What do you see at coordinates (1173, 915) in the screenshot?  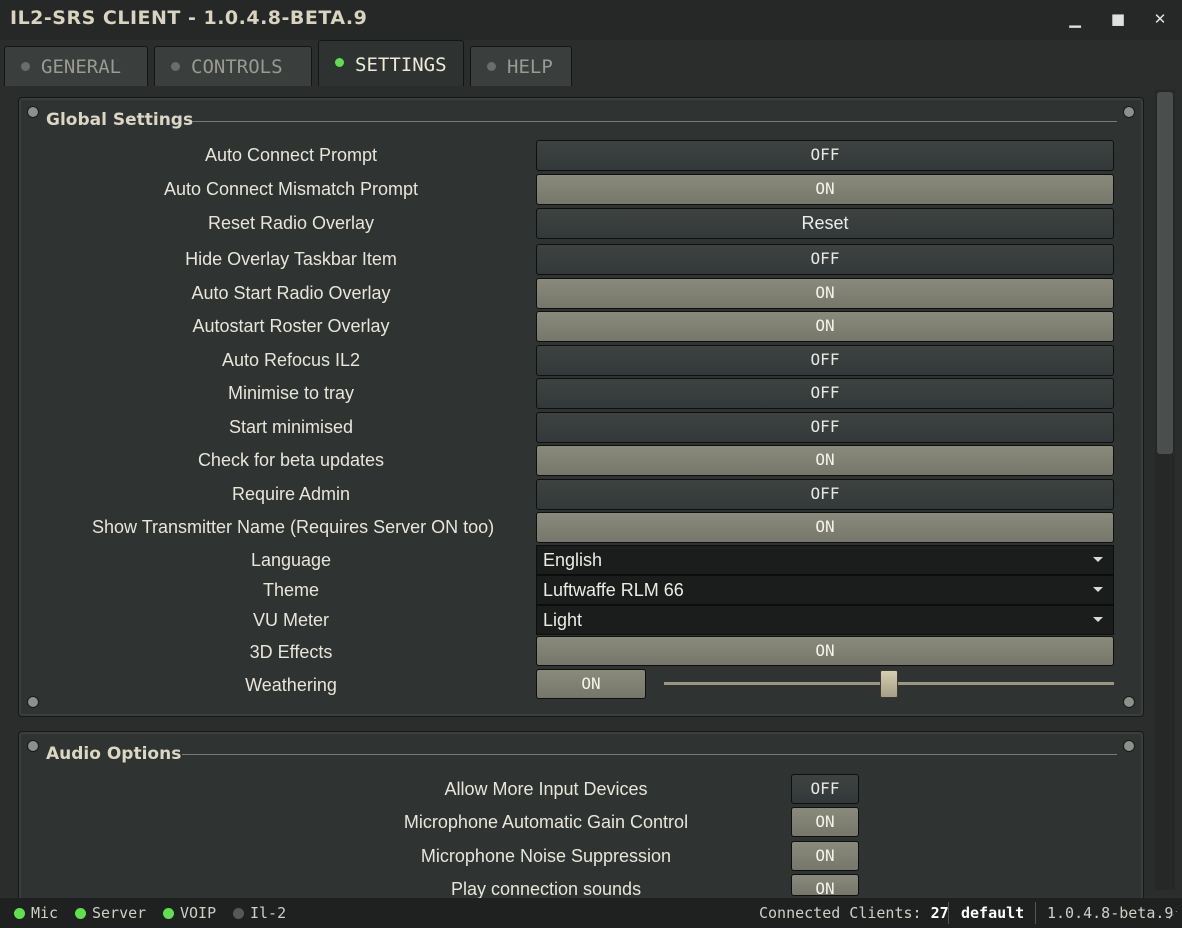 I see `resize-grip-icon: ⋰` at bounding box center [1173, 915].